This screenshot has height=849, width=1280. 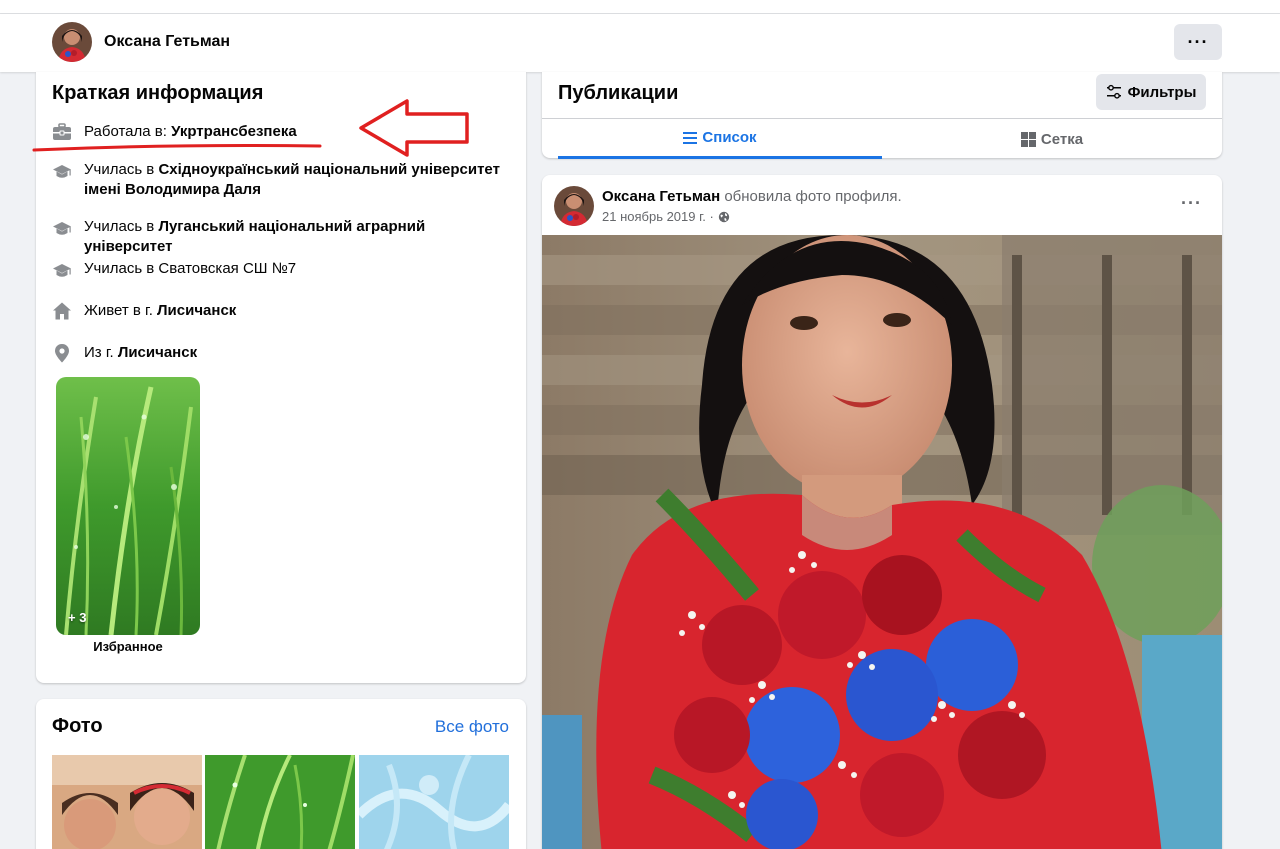 What do you see at coordinates (77, 617) in the screenshot?
I see `highlight-count: + 3` at bounding box center [77, 617].